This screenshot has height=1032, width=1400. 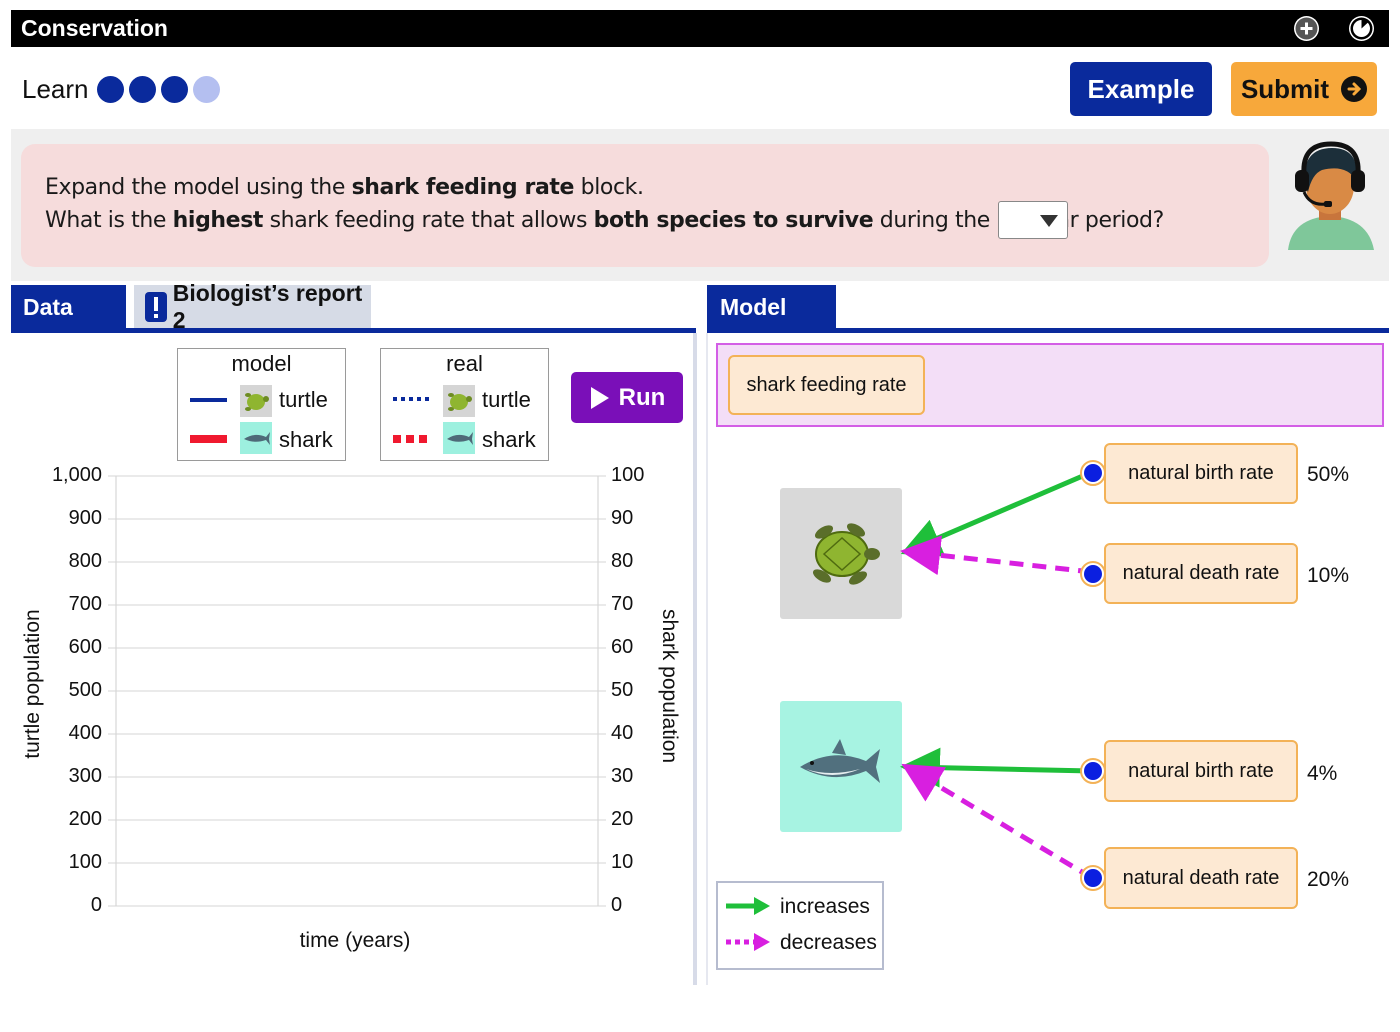 I want to click on connector-shark-birth, so click(x=1093, y=771).